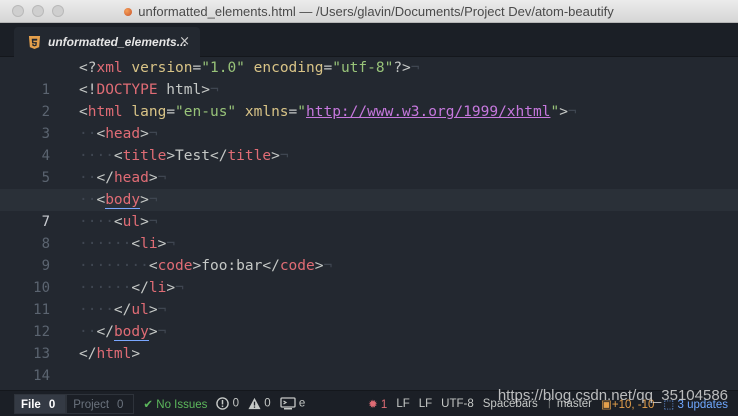 The image size is (738, 416). Describe the element at coordinates (157, 288) in the screenshot. I see `token: li` at that location.